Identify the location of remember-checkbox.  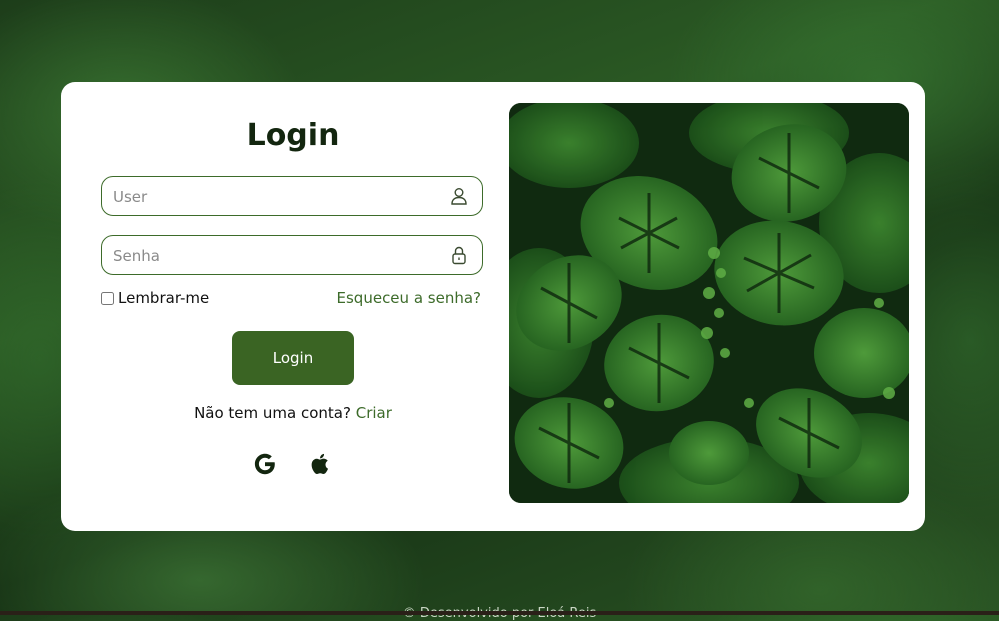
(107, 298).